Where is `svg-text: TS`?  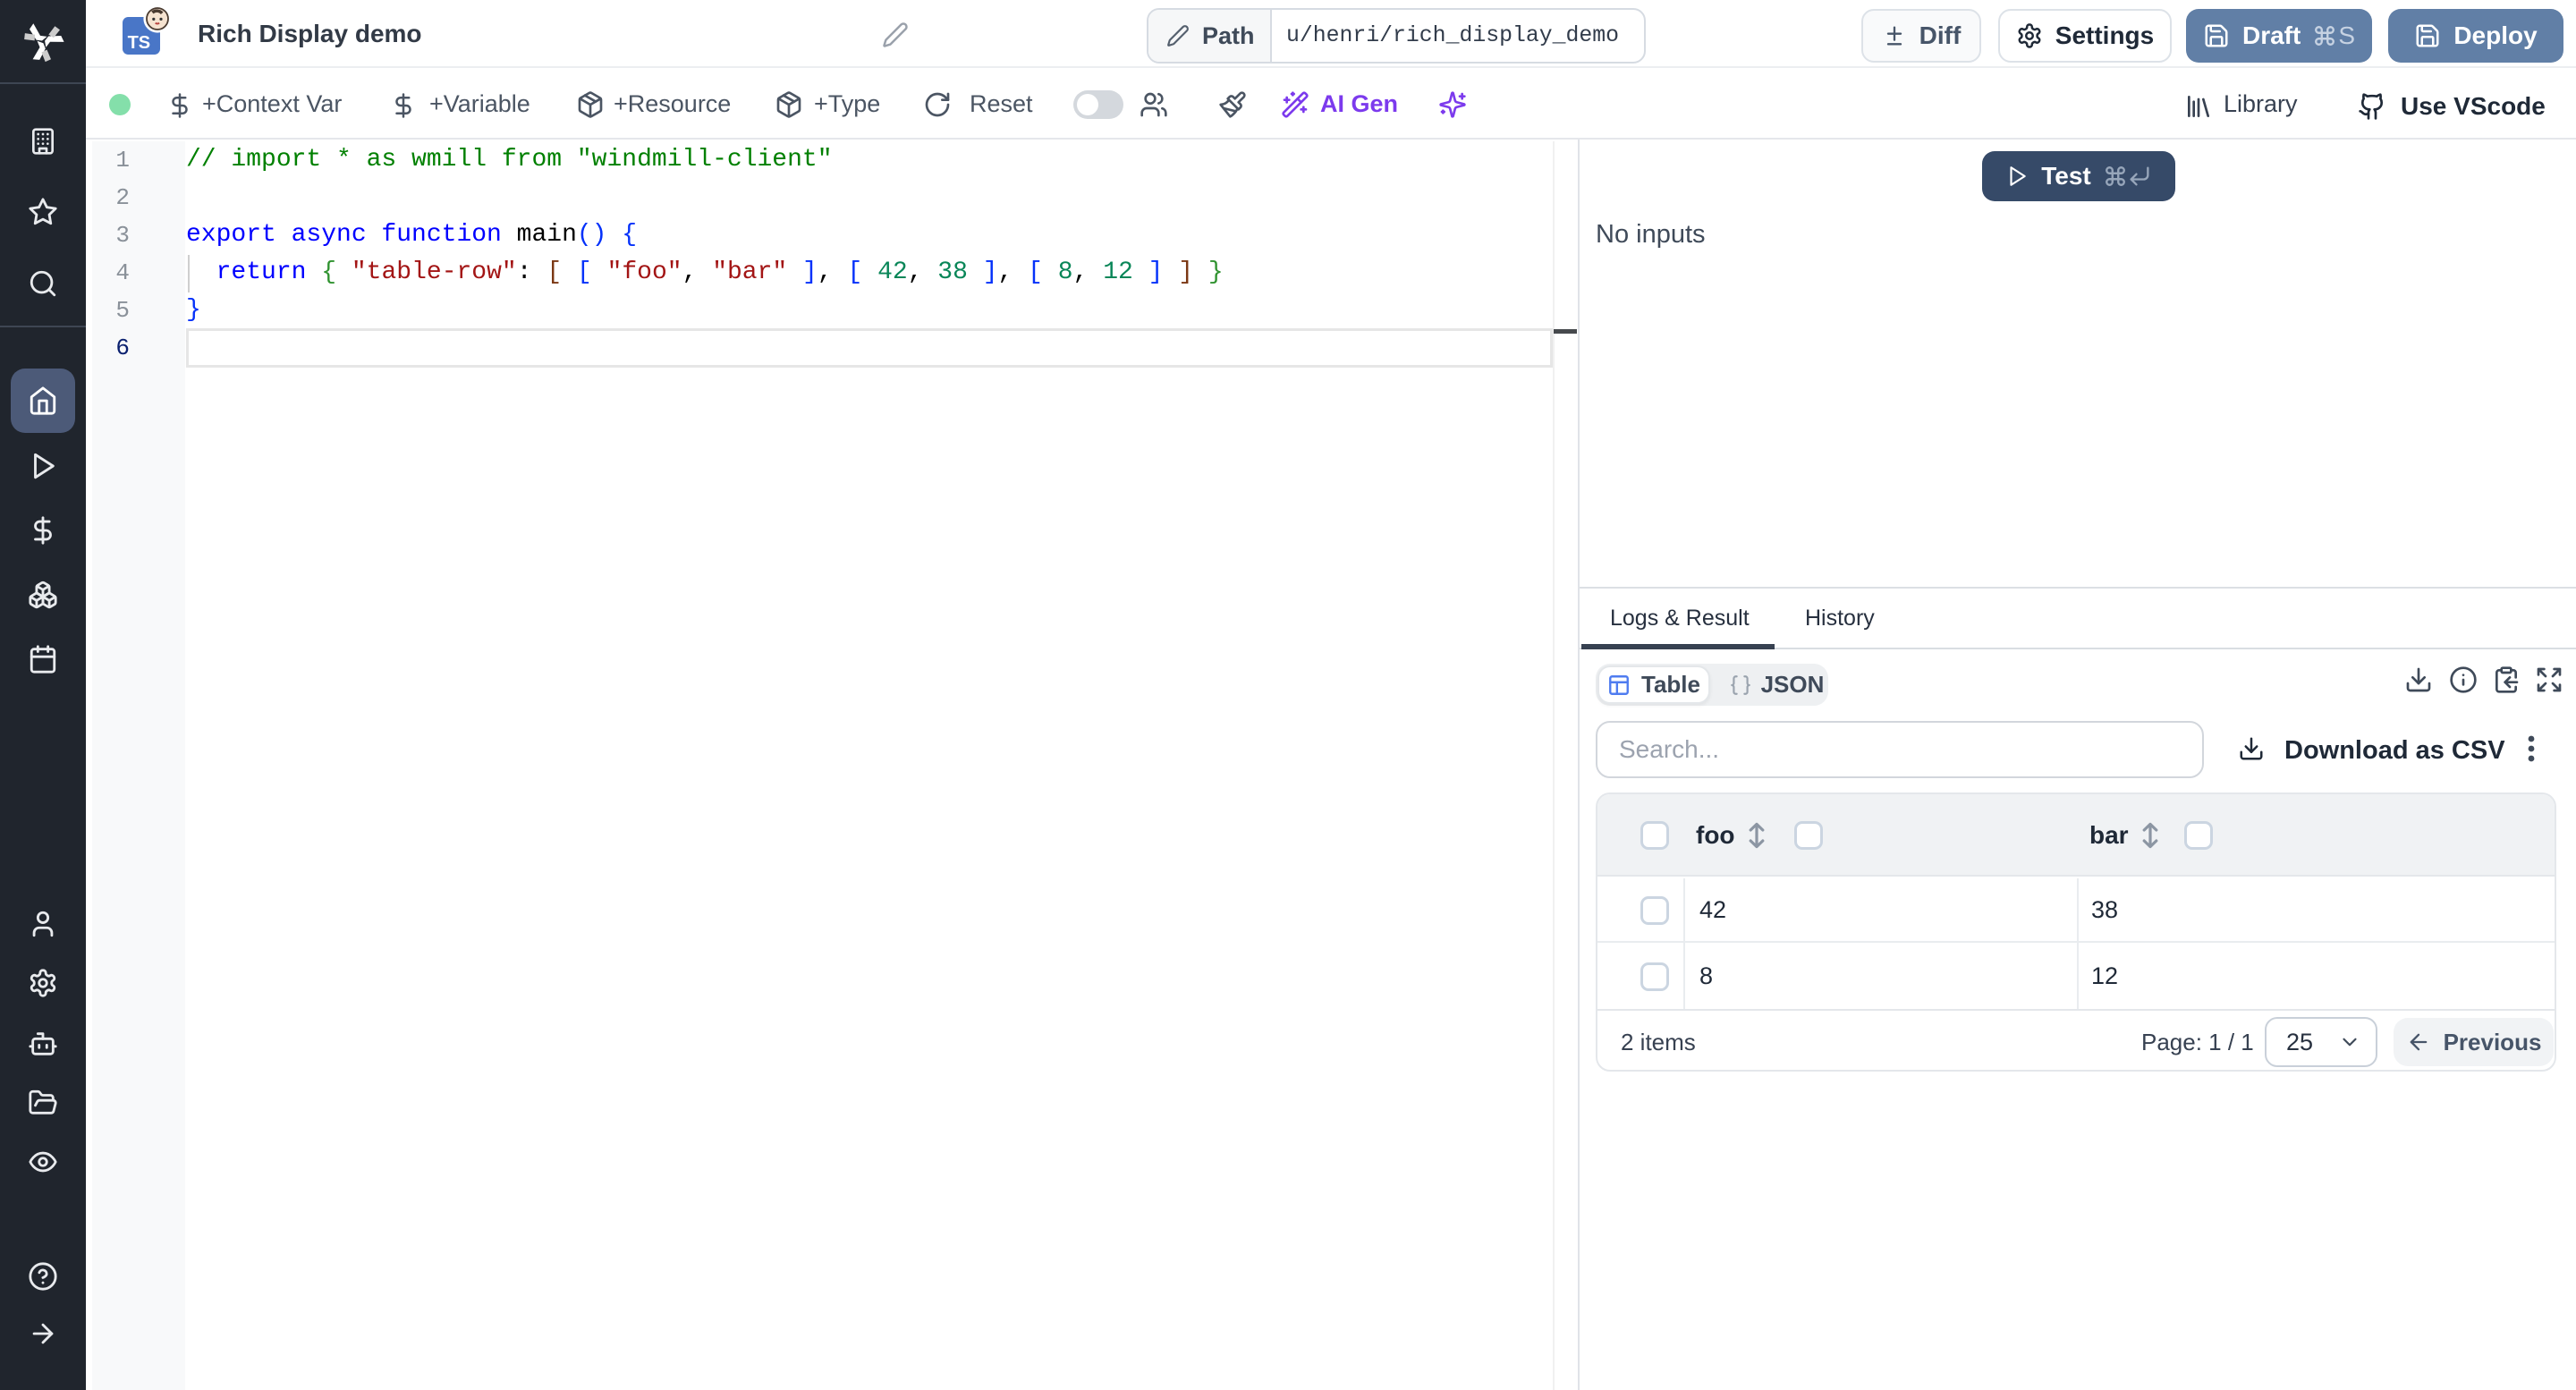 svg-text: TS is located at coordinates (139, 43).